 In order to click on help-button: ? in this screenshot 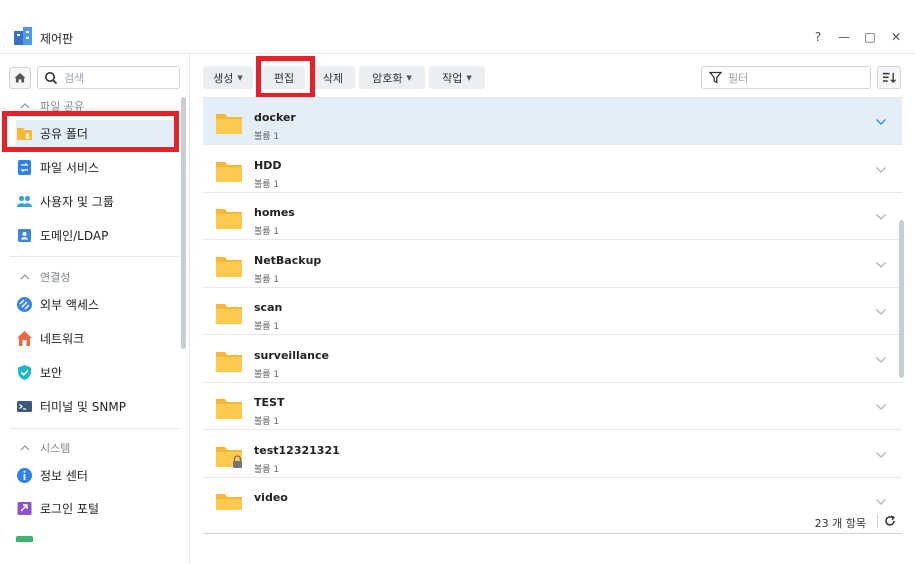, I will do `click(818, 37)`.